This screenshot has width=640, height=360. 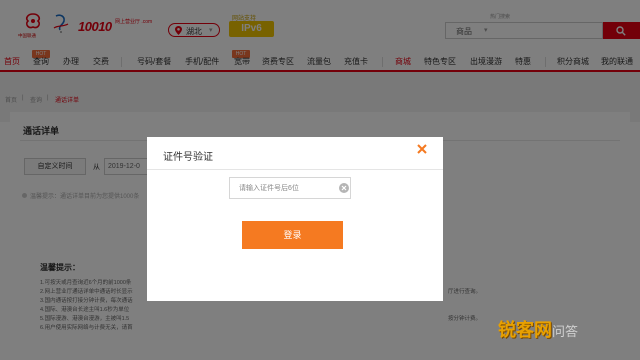 I want to click on id-number-input, so click(x=282, y=188).